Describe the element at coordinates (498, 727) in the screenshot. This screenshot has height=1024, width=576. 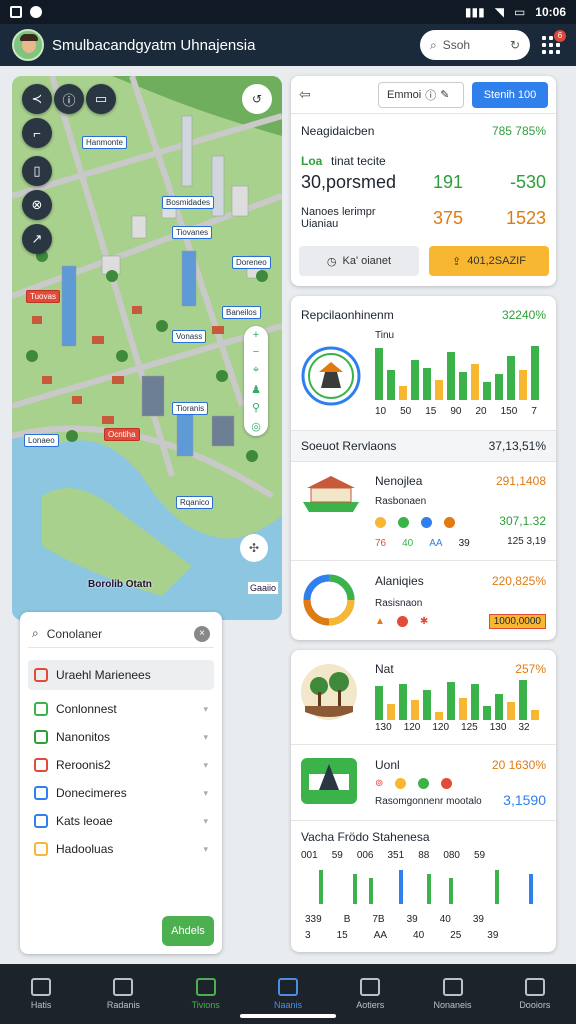
I see `axis-label: 130` at that location.